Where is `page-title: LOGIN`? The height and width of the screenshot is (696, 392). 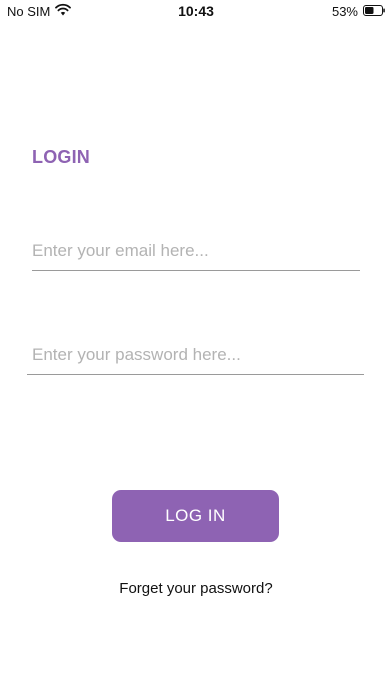
page-title: LOGIN is located at coordinates (61, 157).